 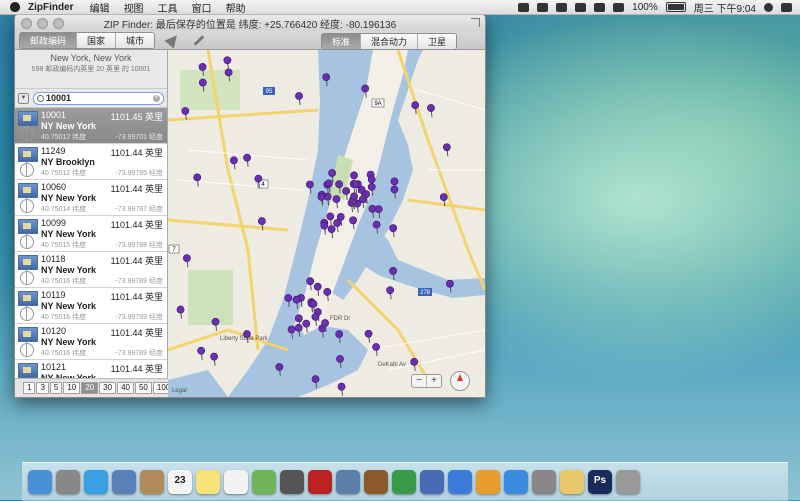 I want to click on search-mode-tabs: 邮政编码 国家 城市, so click(x=87, y=40).